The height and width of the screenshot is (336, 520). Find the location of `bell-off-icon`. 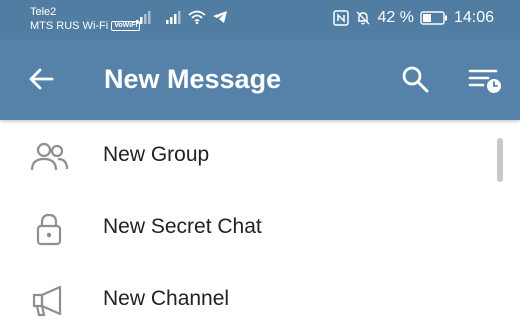

bell-off-icon is located at coordinates (363, 18).